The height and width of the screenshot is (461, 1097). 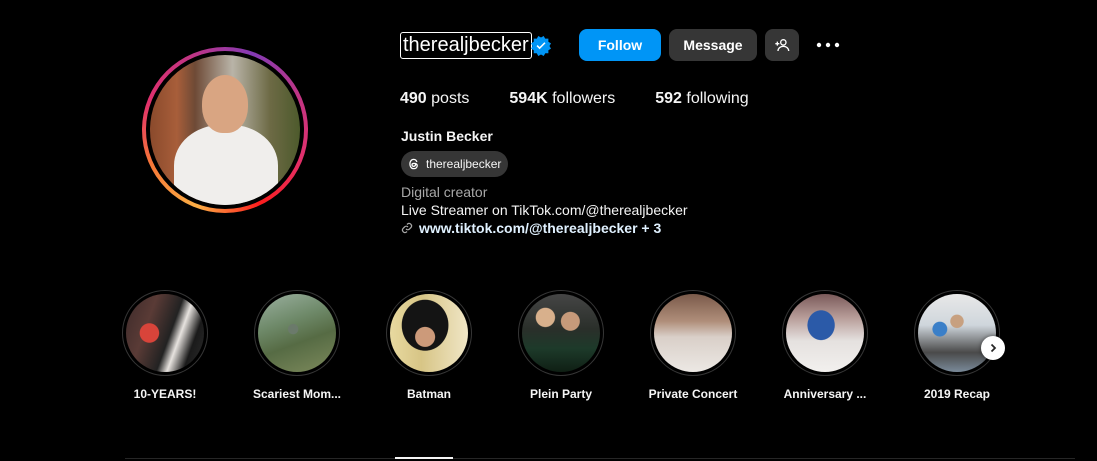 I want to click on followers-stat: 594K followers, so click(x=562, y=99).